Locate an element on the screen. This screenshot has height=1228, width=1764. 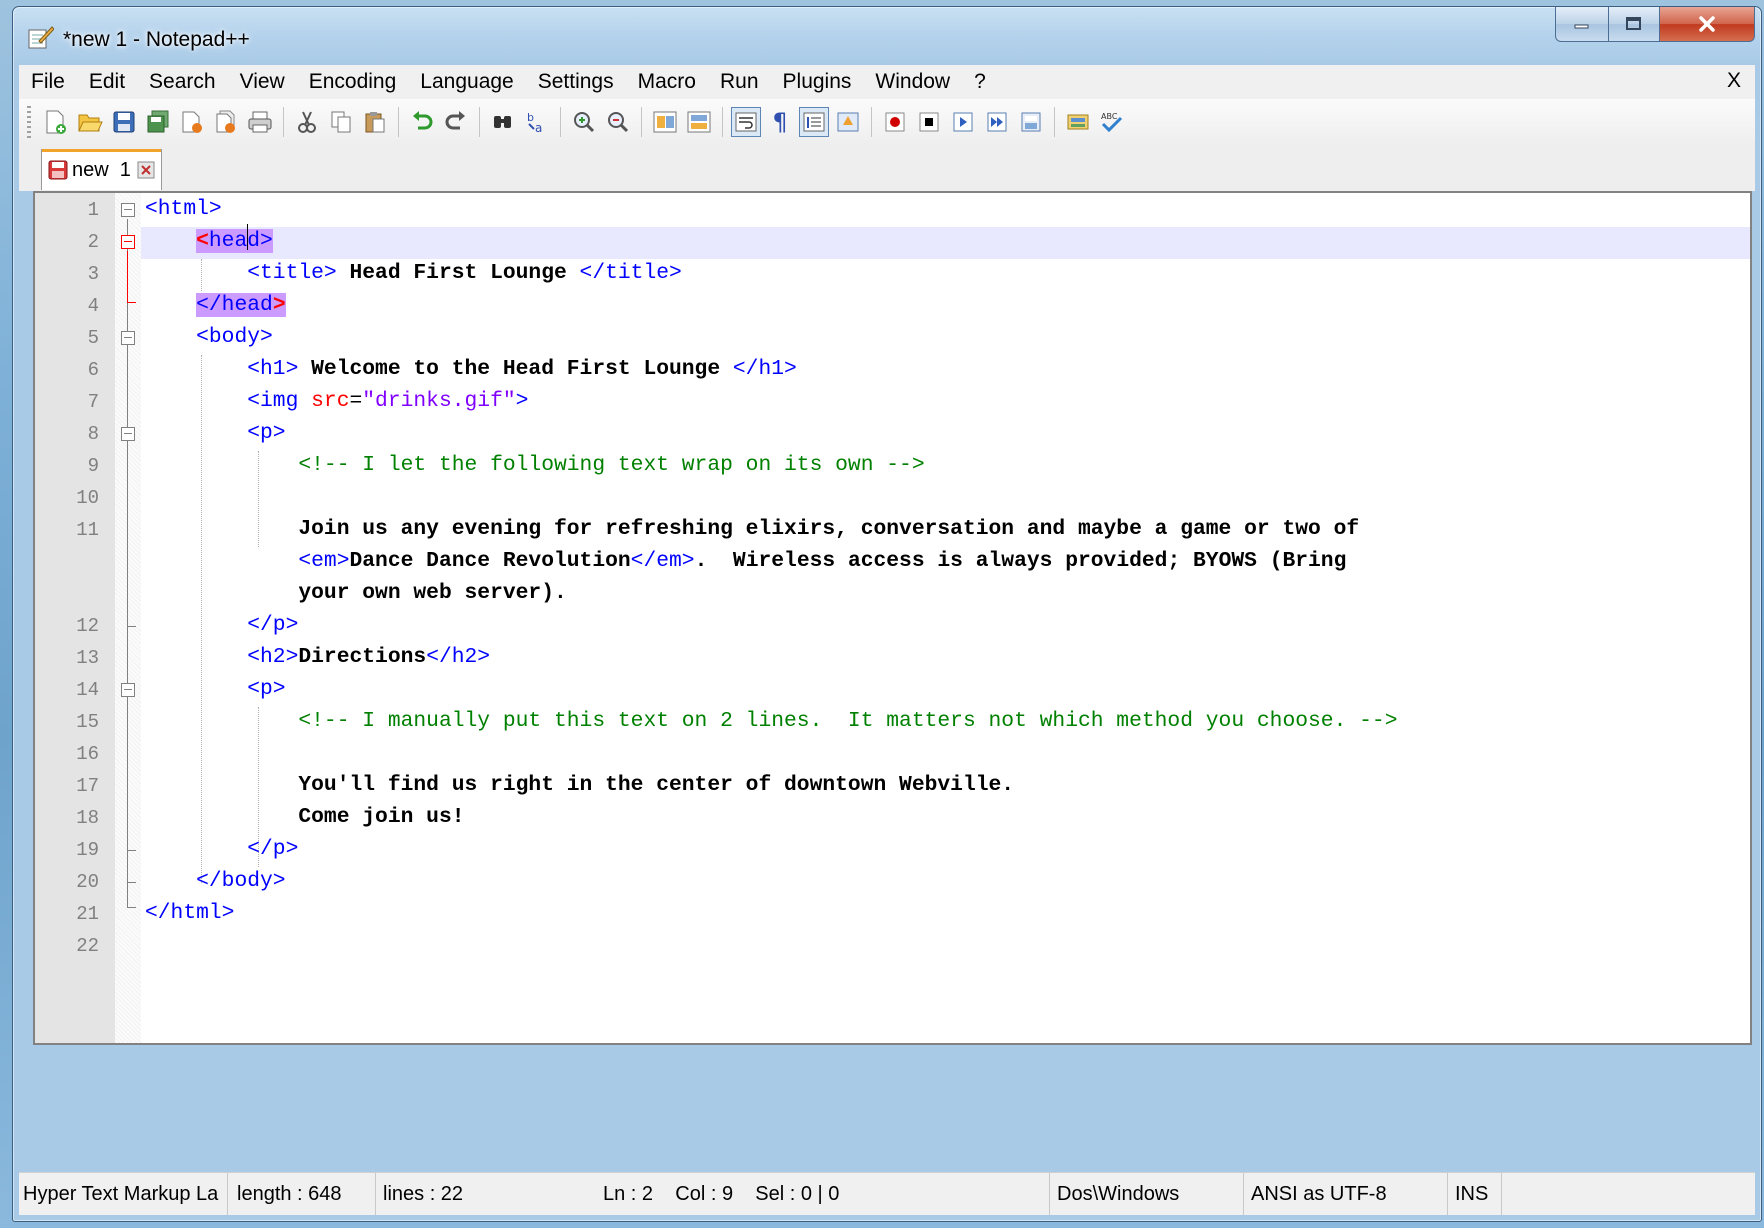
find-button is located at coordinates (503, 122).